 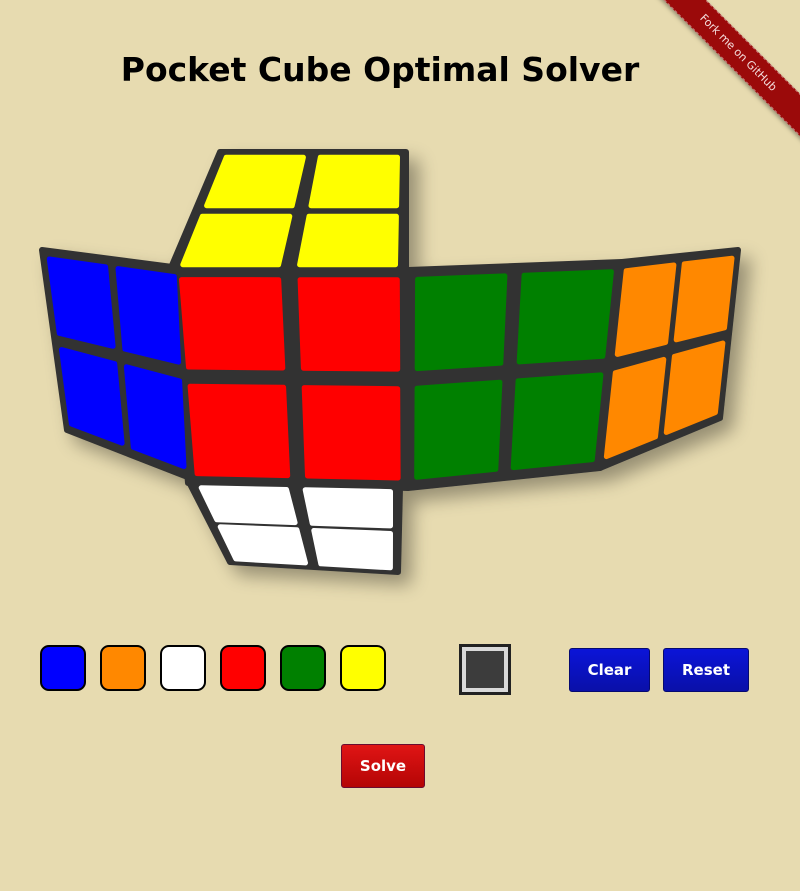 I want to click on palette-orange-swatch, so click(x=123, y=668).